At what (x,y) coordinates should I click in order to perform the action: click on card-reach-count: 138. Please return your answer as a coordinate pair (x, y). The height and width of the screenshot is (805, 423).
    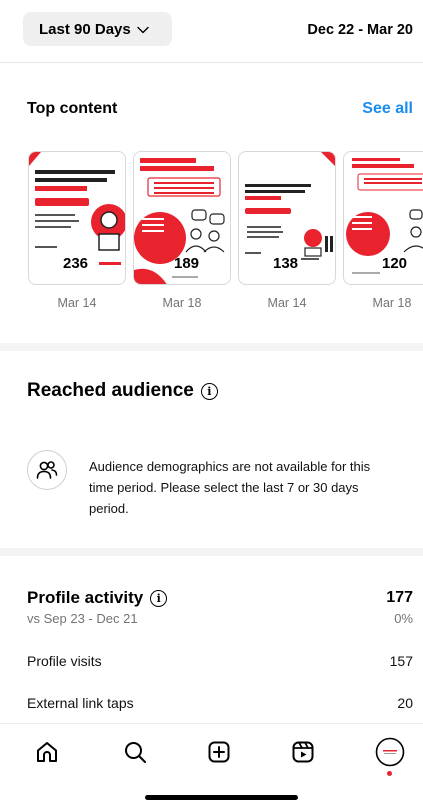
    Looking at the image, I should click on (286, 263).